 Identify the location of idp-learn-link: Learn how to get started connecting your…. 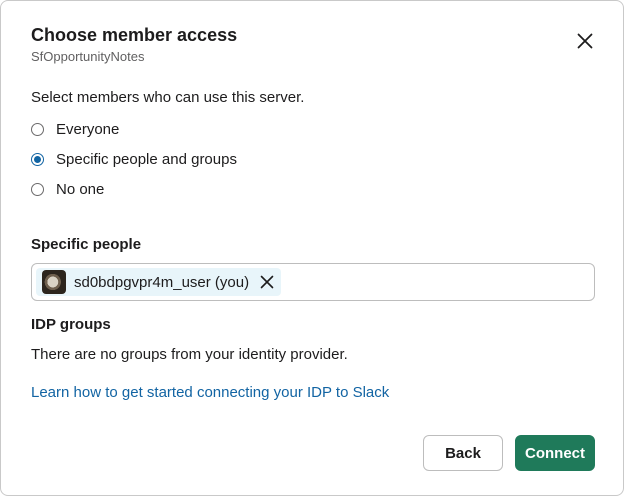
(210, 392).